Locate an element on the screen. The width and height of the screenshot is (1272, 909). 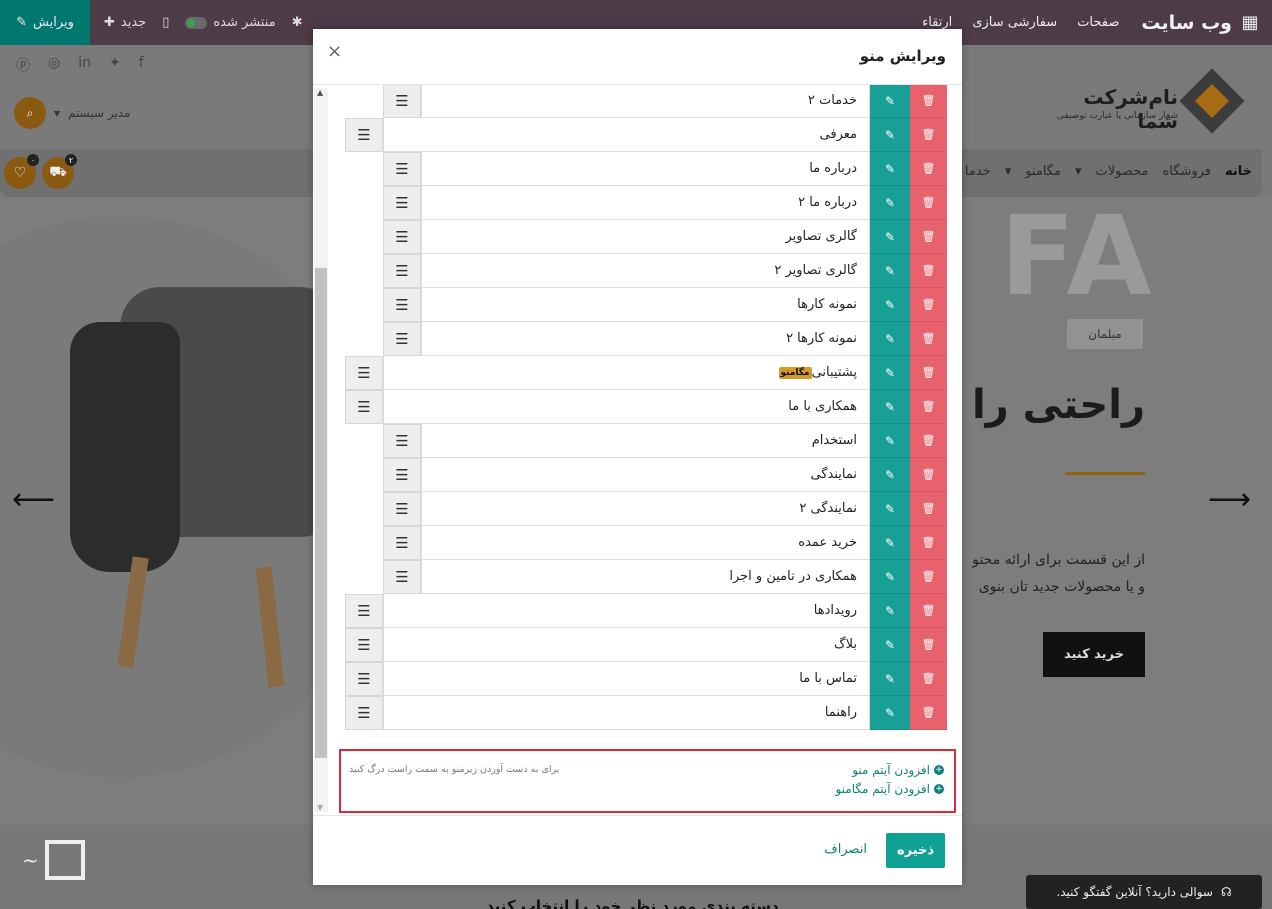
menu-item-row: 🗑 ✎ درباره ما ☰ is located at coordinates (665, 169).